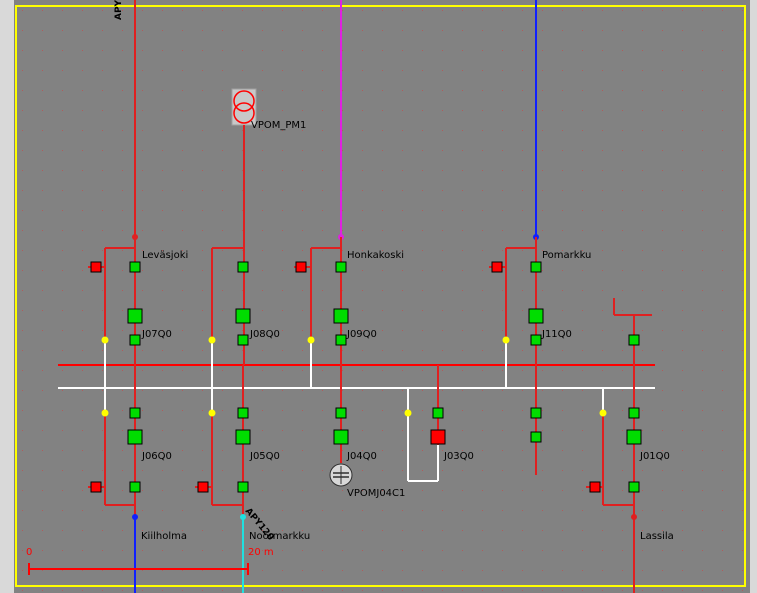  I want to click on breaker-j09, so click(341, 316).